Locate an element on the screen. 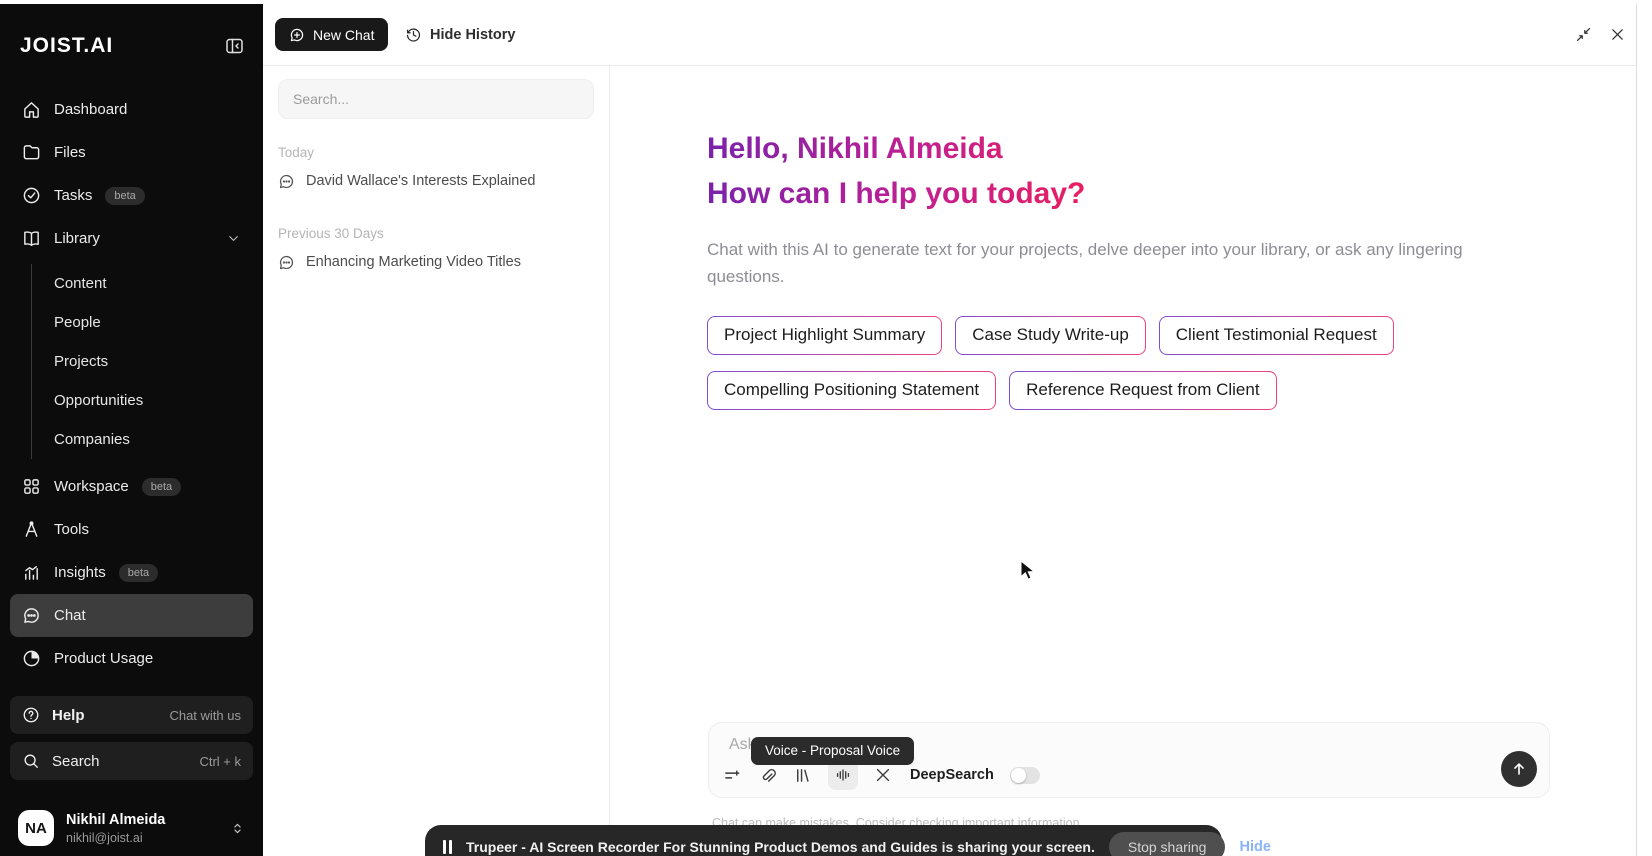  sidebar-item-companies: Companies is located at coordinates (142, 439).